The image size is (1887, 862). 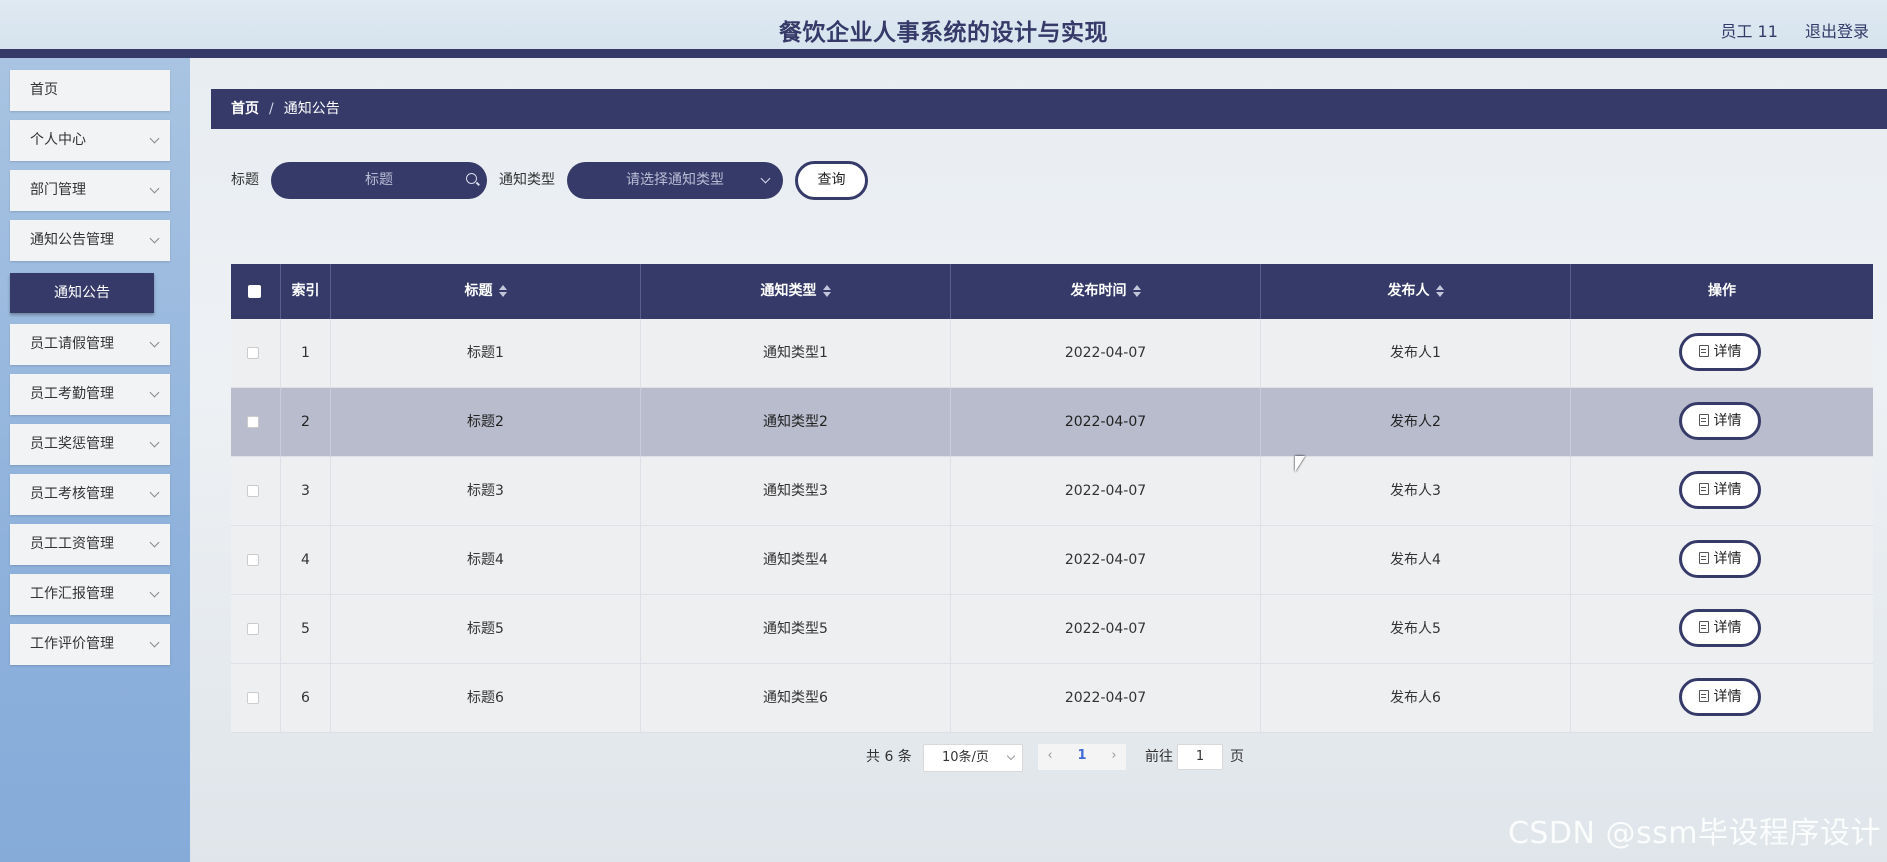 What do you see at coordinates (831, 180) in the screenshot?
I see `query-button: 查询` at bounding box center [831, 180].